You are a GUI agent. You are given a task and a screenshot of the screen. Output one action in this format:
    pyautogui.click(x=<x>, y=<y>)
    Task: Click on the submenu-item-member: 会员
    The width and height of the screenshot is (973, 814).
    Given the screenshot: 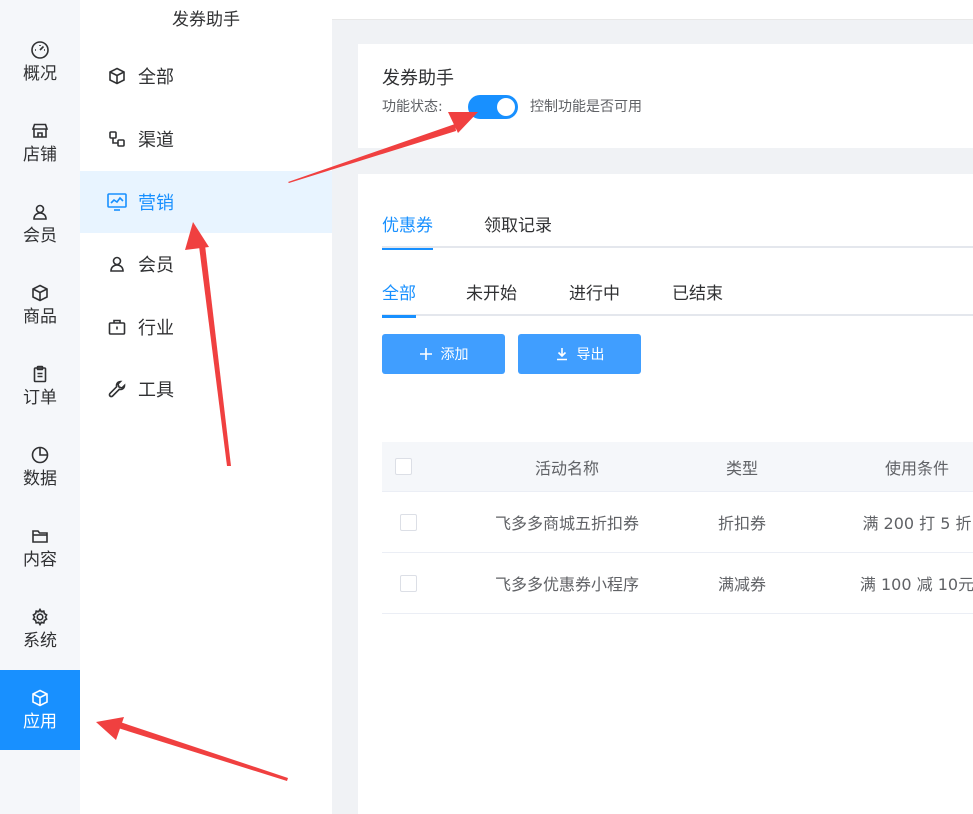 What is the action you would take?
    pyautogui.click(x=206, y=264)
    